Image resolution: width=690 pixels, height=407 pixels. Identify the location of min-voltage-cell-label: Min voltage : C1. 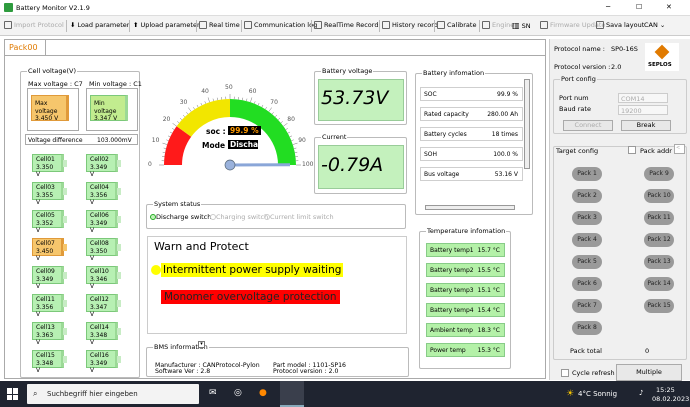
(115, 84).